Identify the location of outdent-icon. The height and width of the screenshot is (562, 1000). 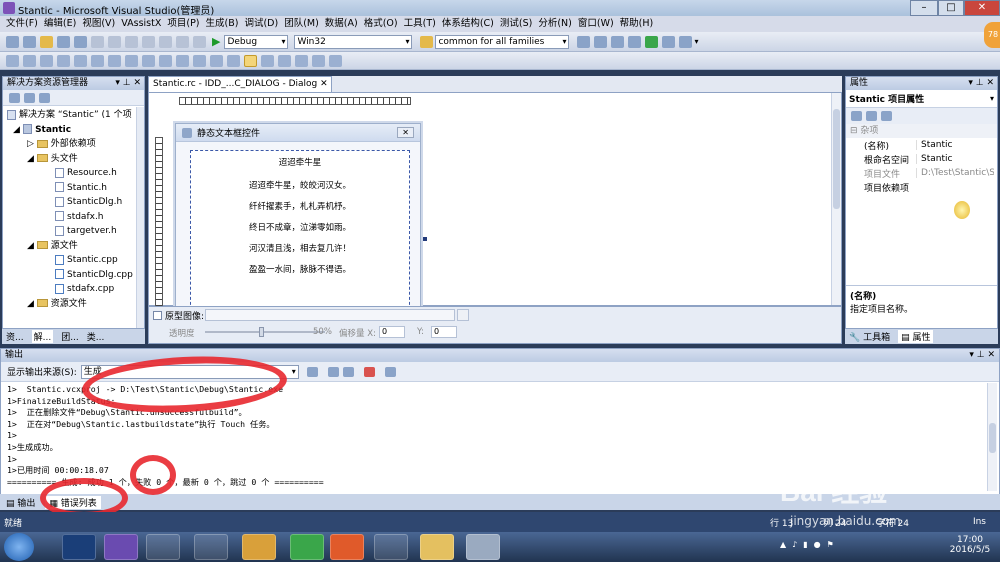
(318, 60).